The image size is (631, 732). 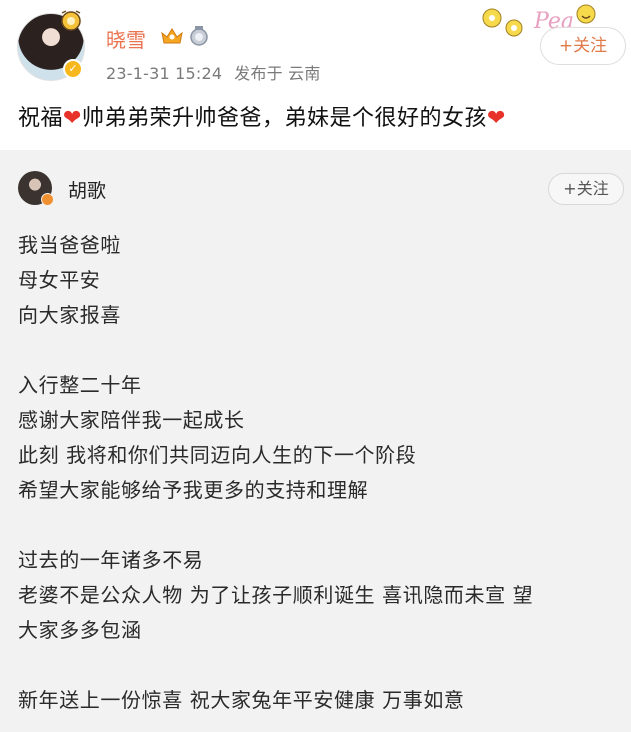 I want to click on repost-line: 过去的一年诸多不易, so click(x=111, y=560).